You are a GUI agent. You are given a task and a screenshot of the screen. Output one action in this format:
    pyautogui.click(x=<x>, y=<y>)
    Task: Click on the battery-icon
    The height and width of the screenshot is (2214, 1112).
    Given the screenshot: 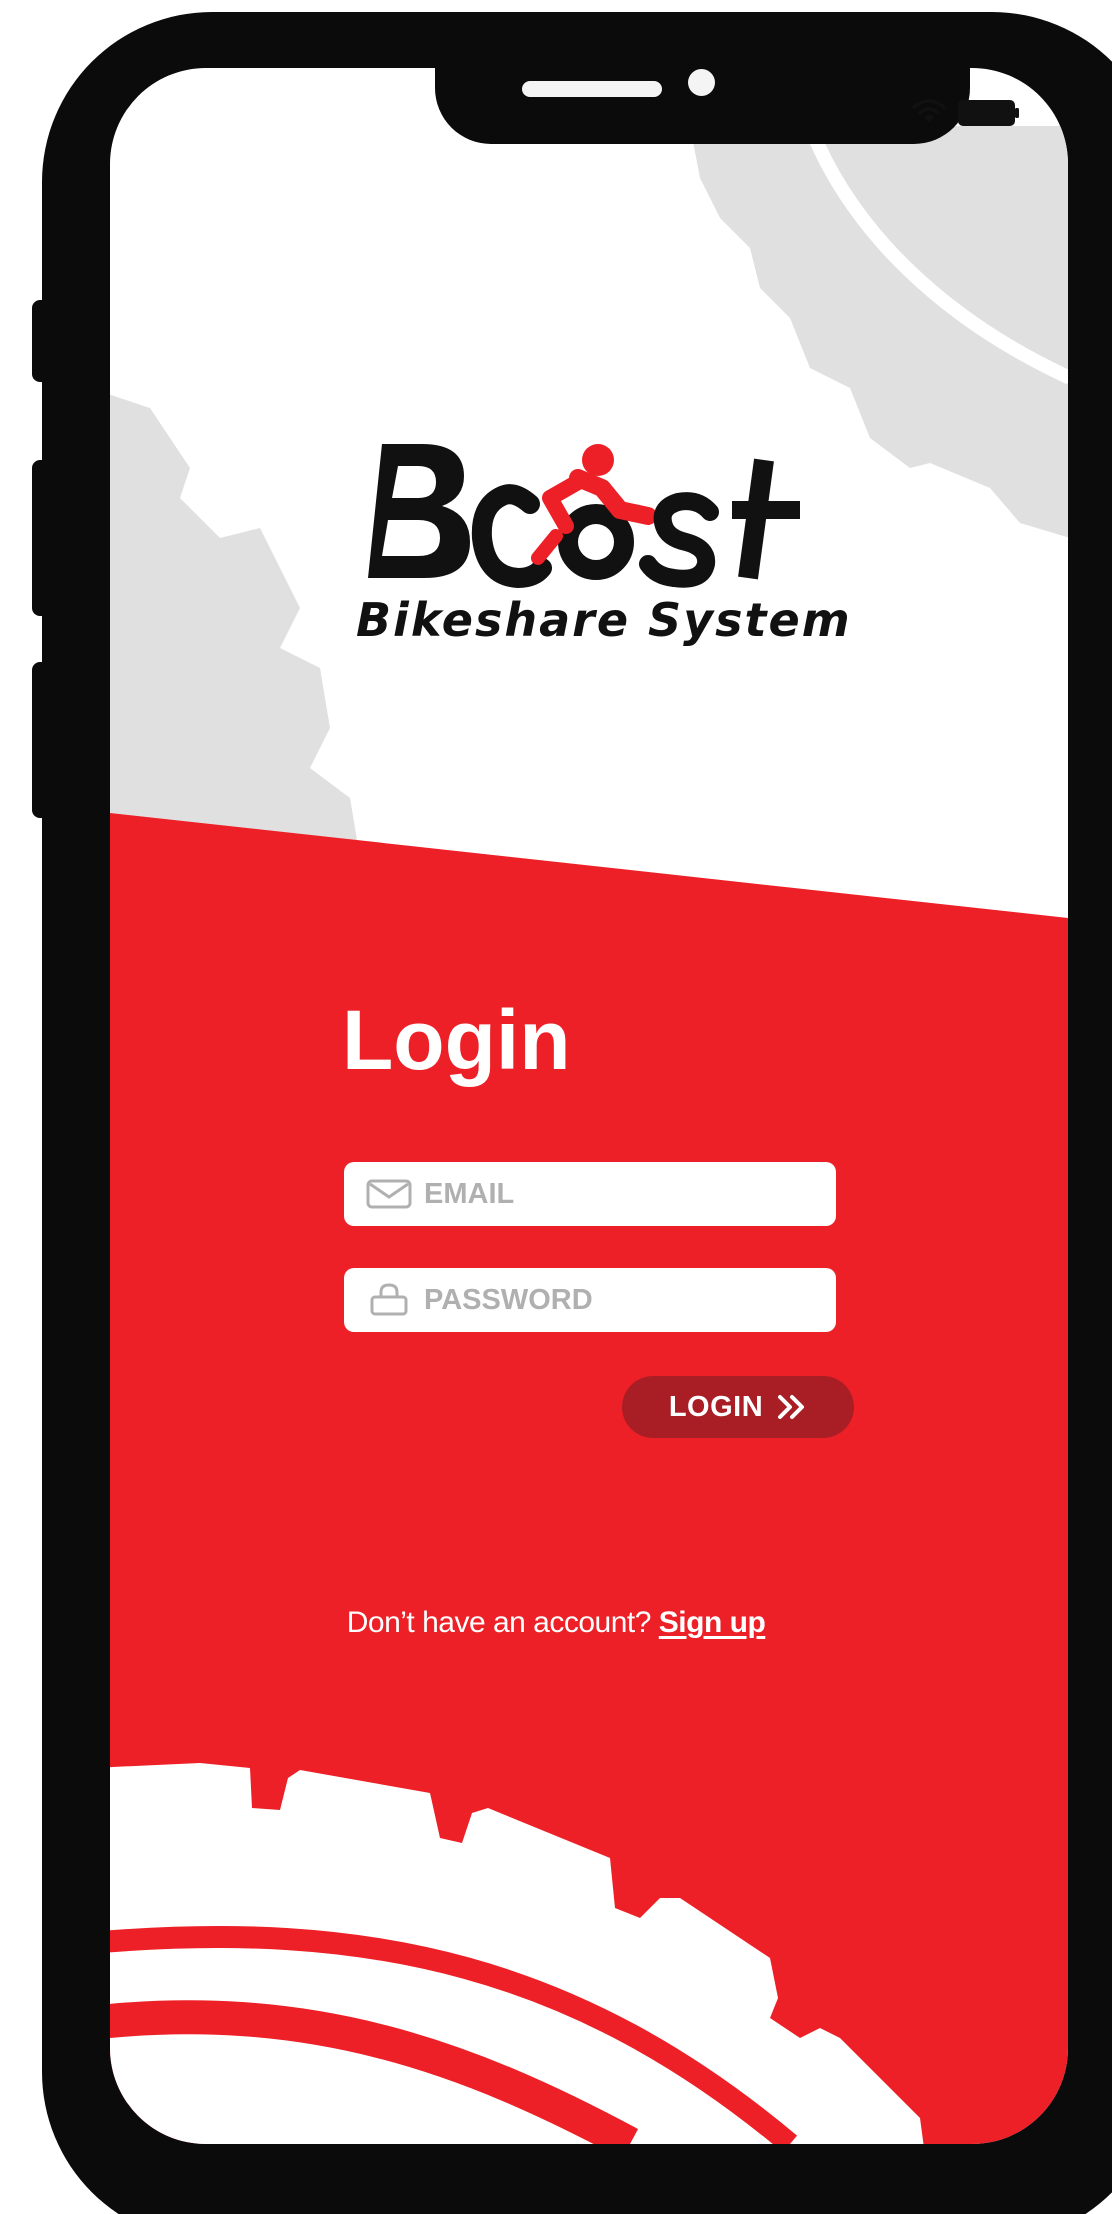 What is the action you would take?
    pyautogui.click(x=988, y=113)
    